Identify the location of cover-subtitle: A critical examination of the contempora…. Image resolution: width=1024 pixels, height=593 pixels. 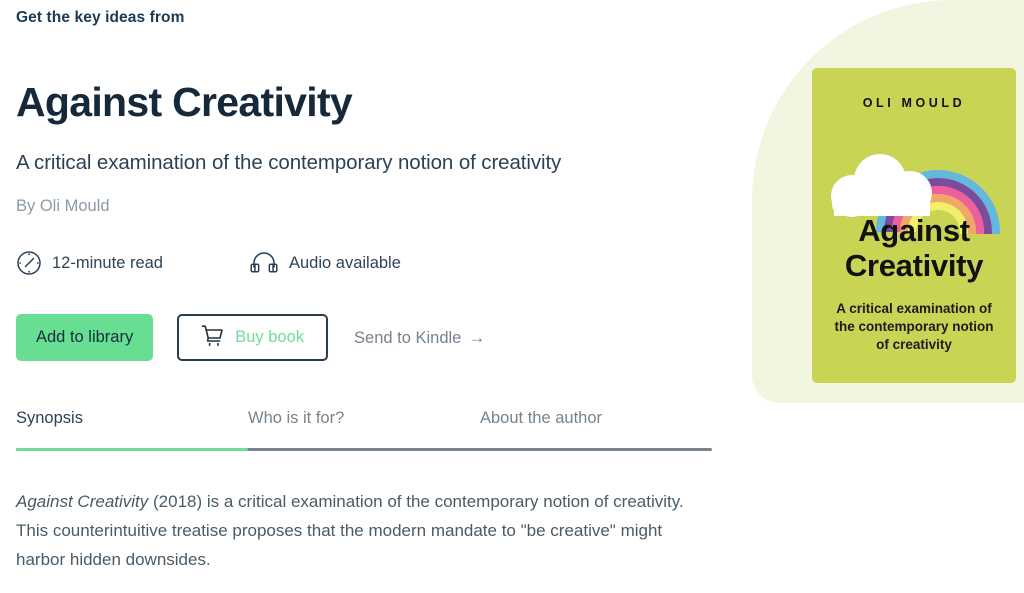
(914, 326).